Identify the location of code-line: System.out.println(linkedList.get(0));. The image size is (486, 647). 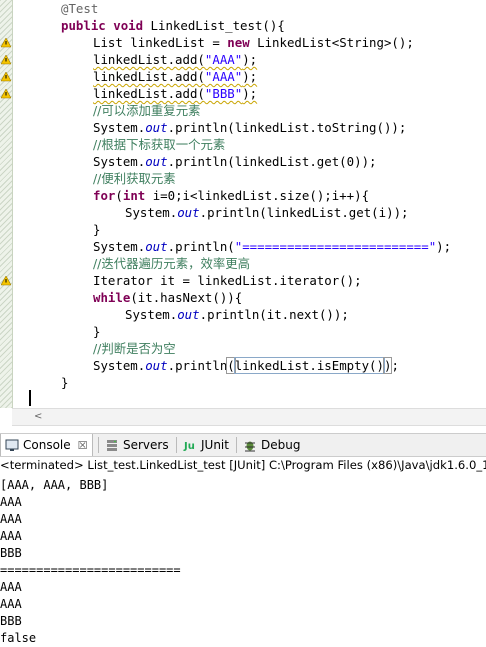
(235, 161).